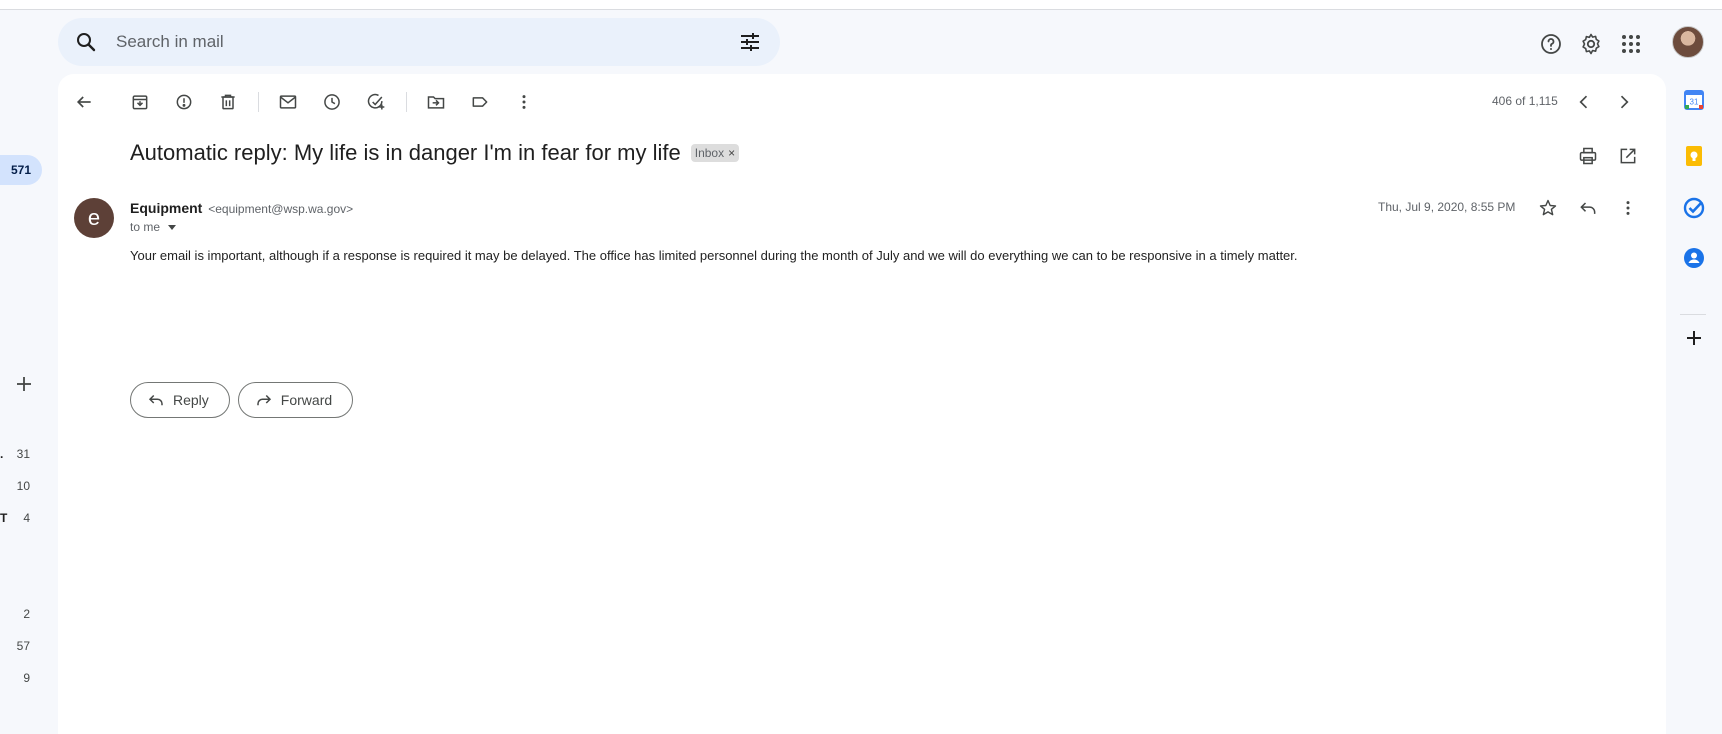 The image size is (1722, 734). I want to click on reply-icon-button, so click(1588, 208).